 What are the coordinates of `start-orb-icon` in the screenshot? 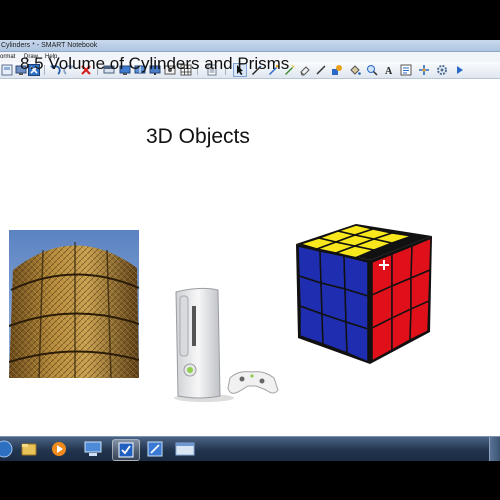 It's located at (7, 449).